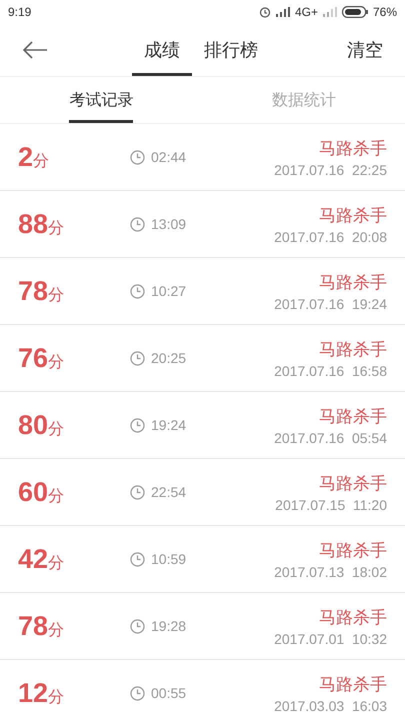  Describe the element at coordinates (168, 291) in the screenshot. I see `duration-text: 10:27` at that location.